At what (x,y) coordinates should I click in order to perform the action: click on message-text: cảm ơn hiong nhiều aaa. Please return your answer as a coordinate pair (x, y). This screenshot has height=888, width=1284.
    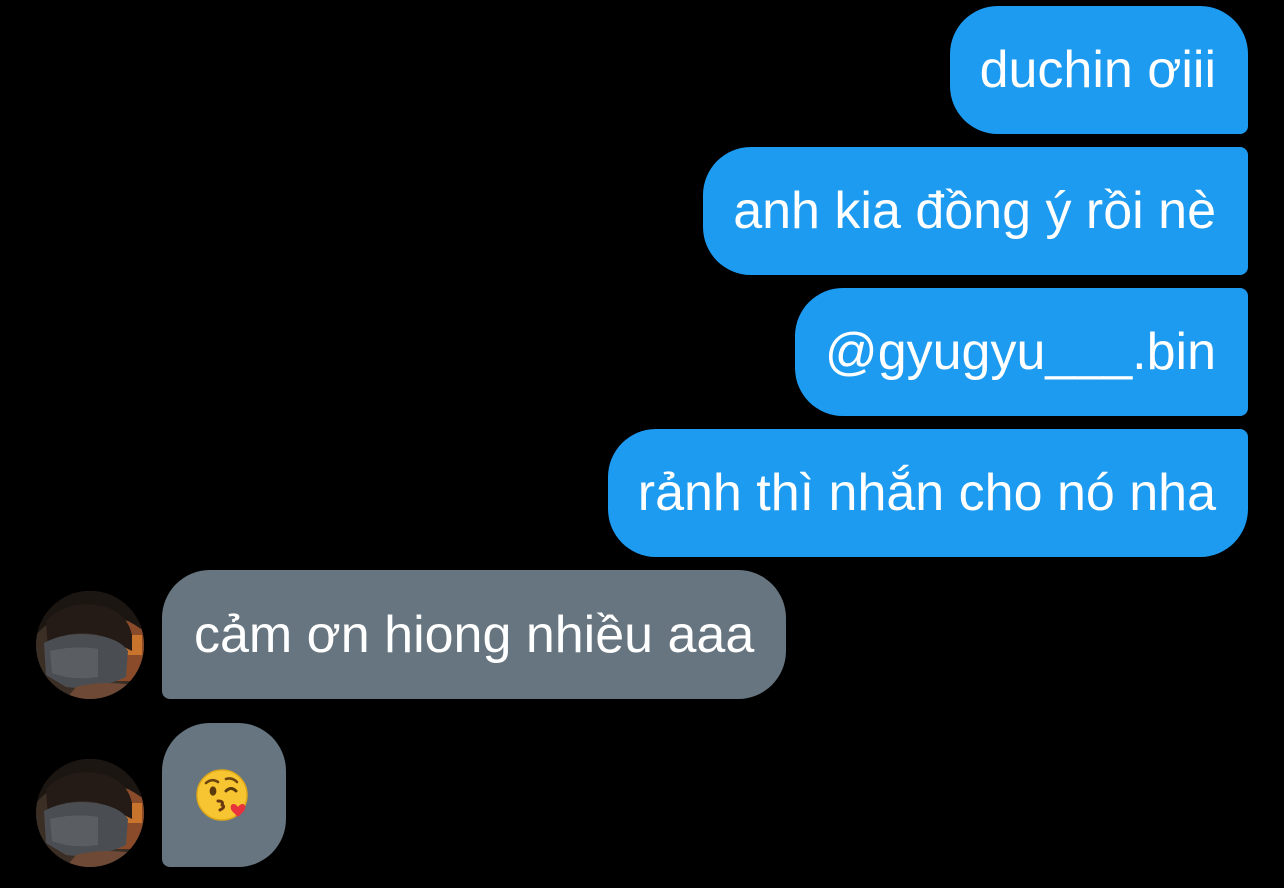
    Looking at the image, I should click on (474, 634).